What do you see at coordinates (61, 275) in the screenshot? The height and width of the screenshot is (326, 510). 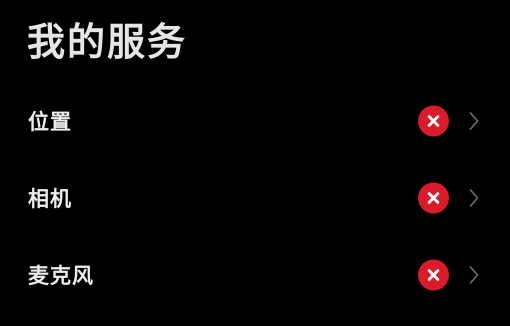 I see `service-label: 麦克风` at bounding box center [61, 275].